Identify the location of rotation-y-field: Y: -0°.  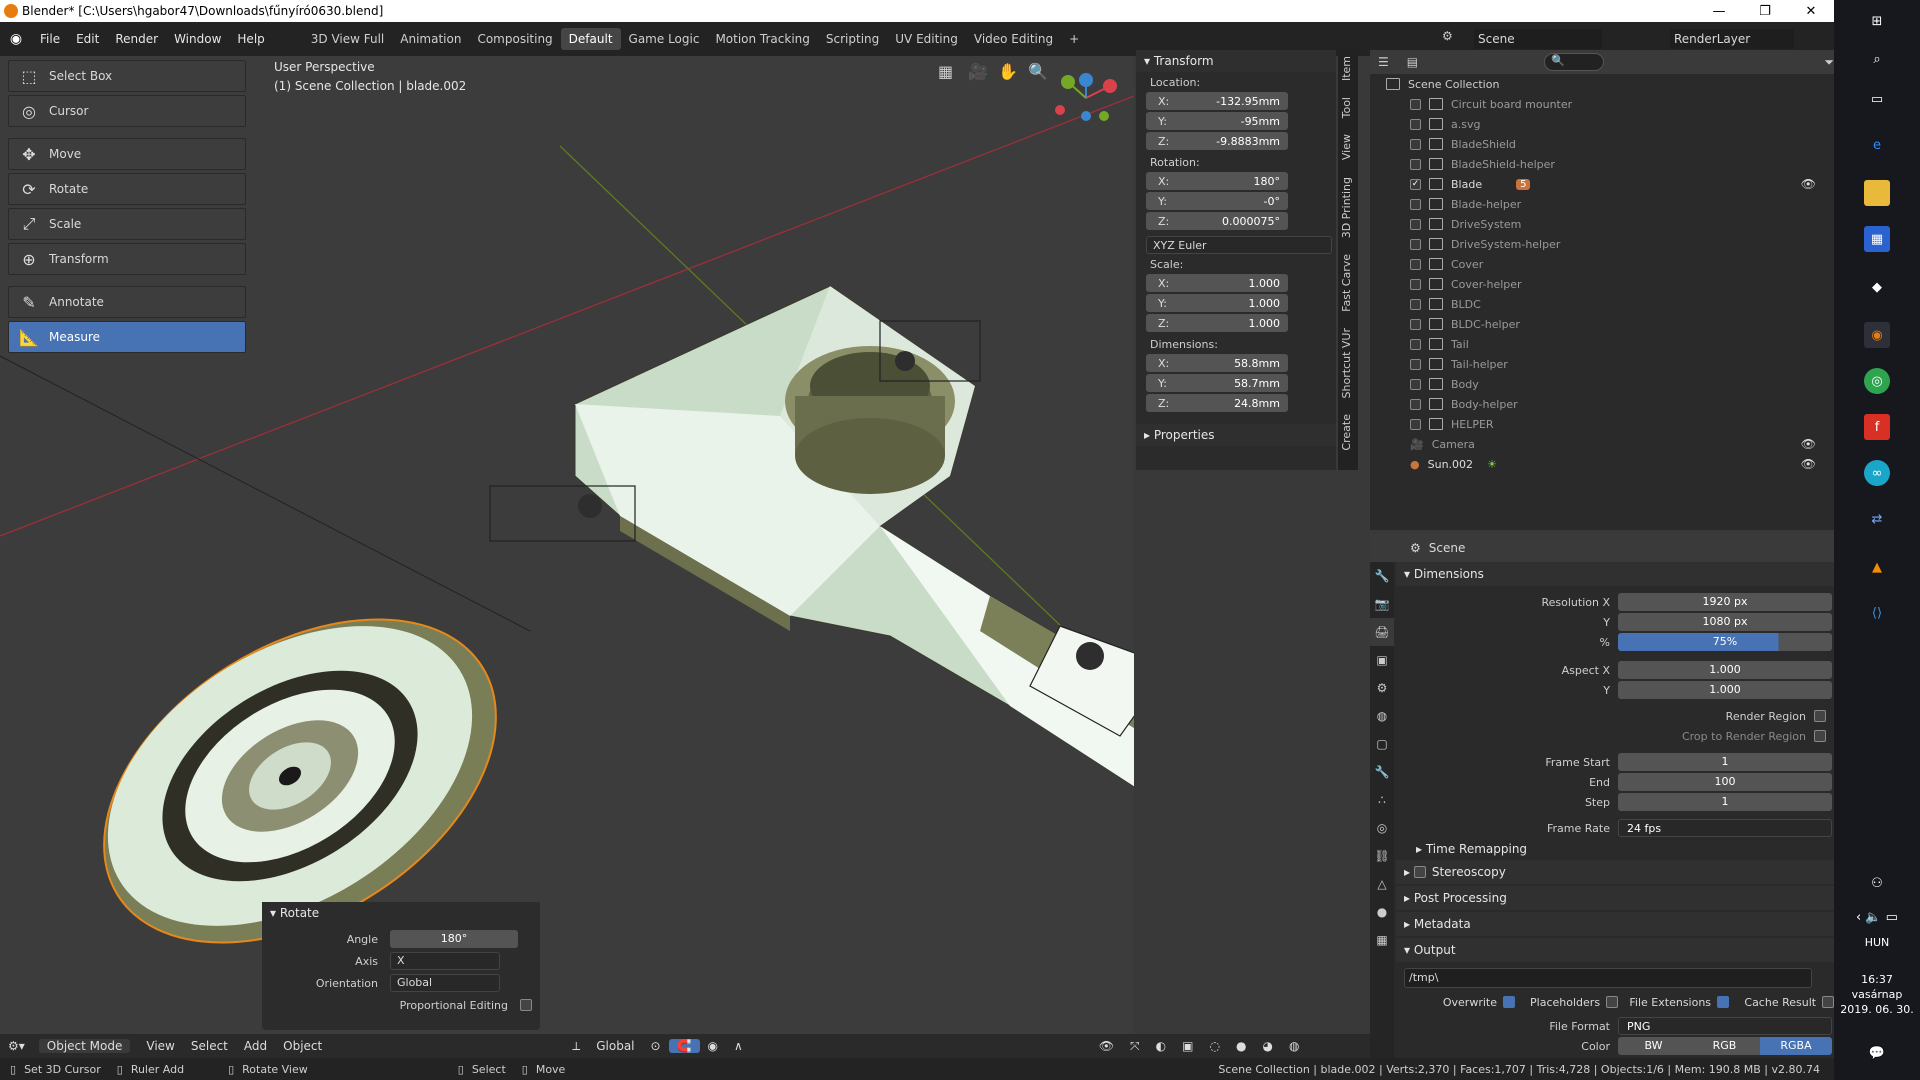
(1217, 201).